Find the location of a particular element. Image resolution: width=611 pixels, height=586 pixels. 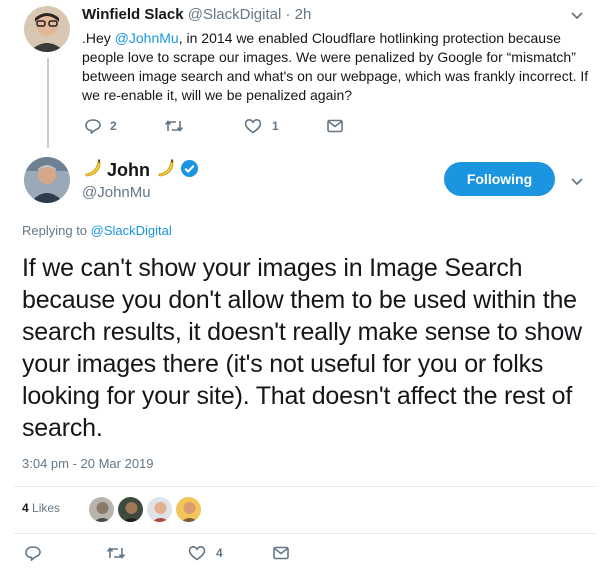

tweet-text-before: .Hey is located at coordinates (98, 38).